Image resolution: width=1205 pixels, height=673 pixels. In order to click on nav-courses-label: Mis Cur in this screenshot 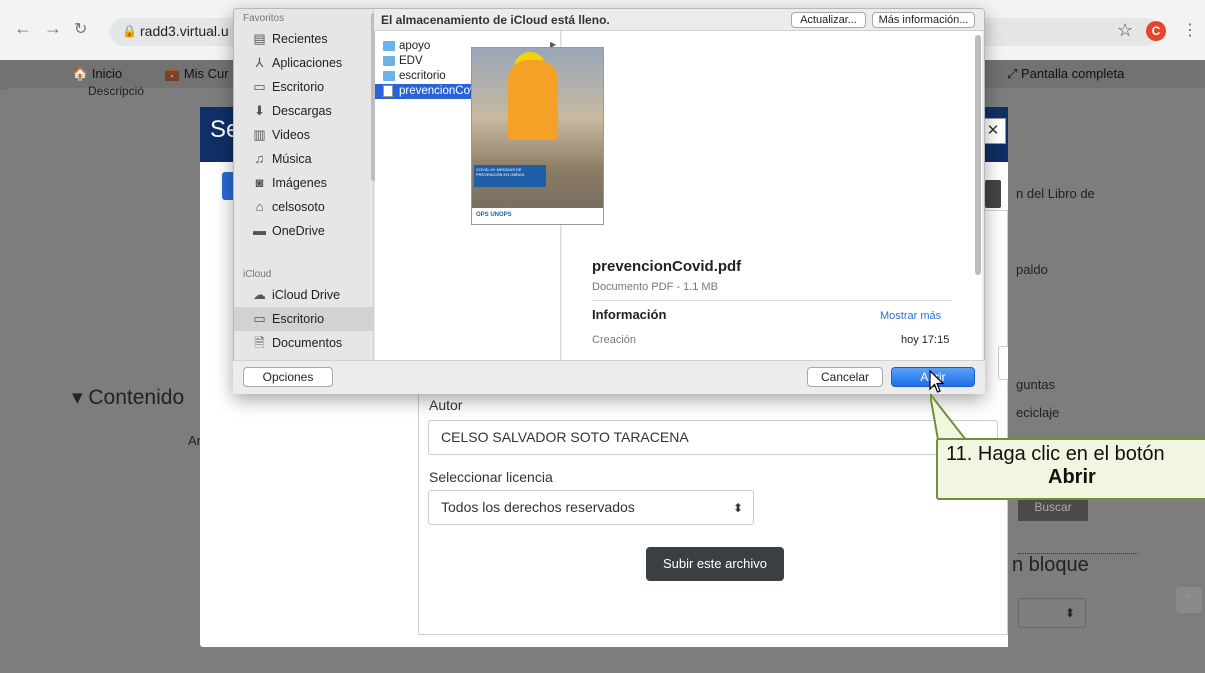, I will do `click(206, 73)`.